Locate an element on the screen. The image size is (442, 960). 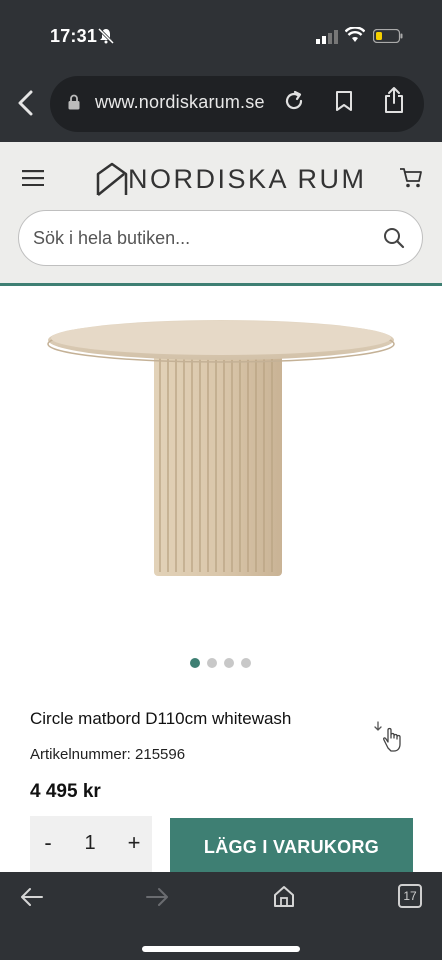
status-bar: 17:31 is located at coordinates (221, 35).